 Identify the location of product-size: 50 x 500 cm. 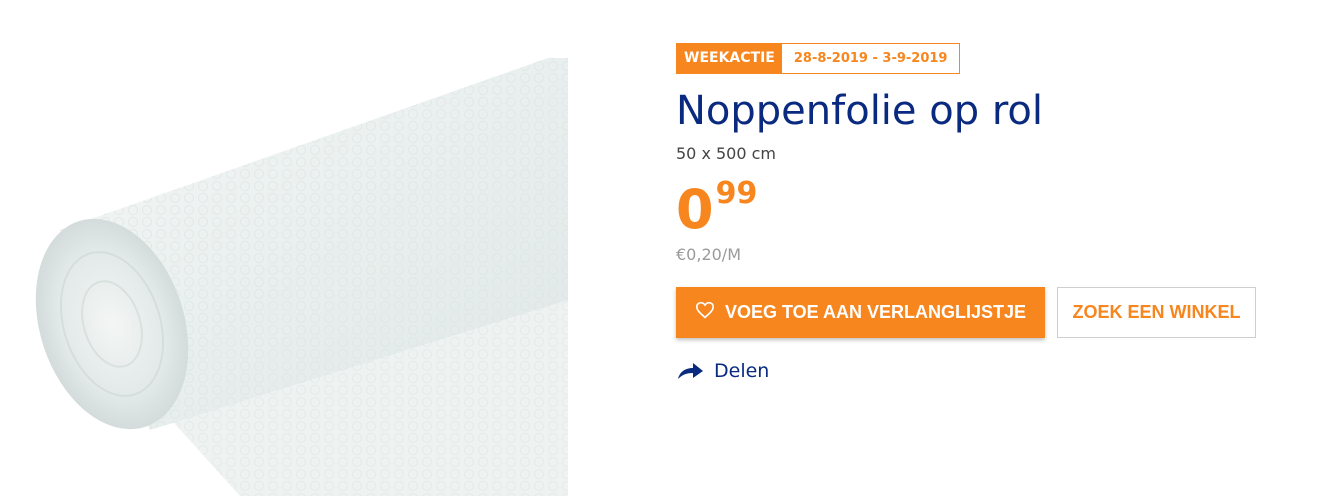
(726, 153).